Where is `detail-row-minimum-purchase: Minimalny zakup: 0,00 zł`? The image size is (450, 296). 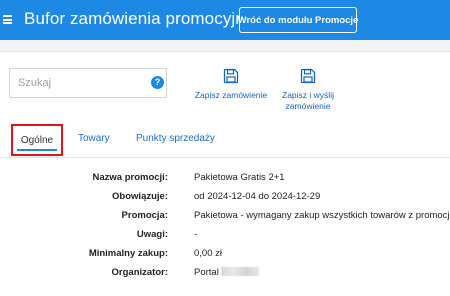
detail-row-minimum-purchase: Minimalny zakup: 0,00 zł is located at coordinates (225, 257).